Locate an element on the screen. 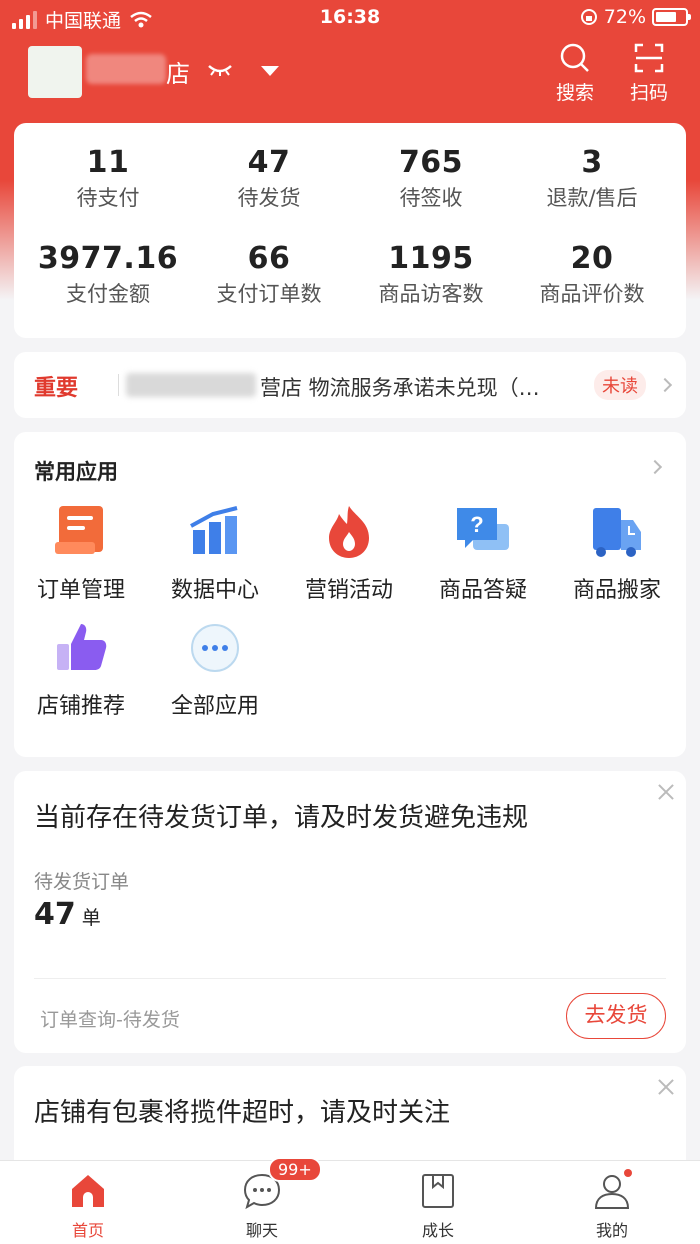 The width and height of the screenshot is (700, 1244). app-label: 数据中心 is located at coordinates (214, 590).